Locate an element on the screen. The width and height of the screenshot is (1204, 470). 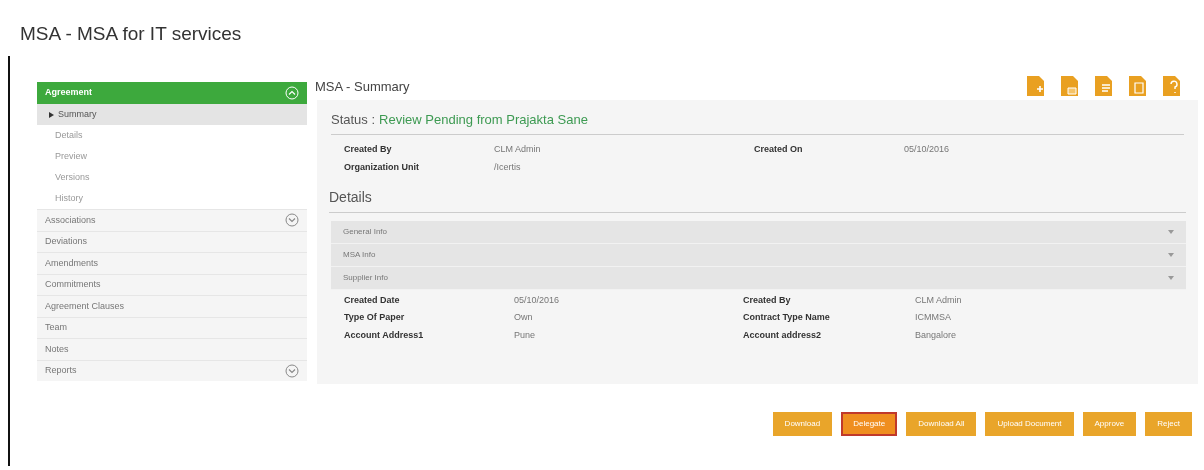
action-button: Reject is located at coordinates (1168, 424).